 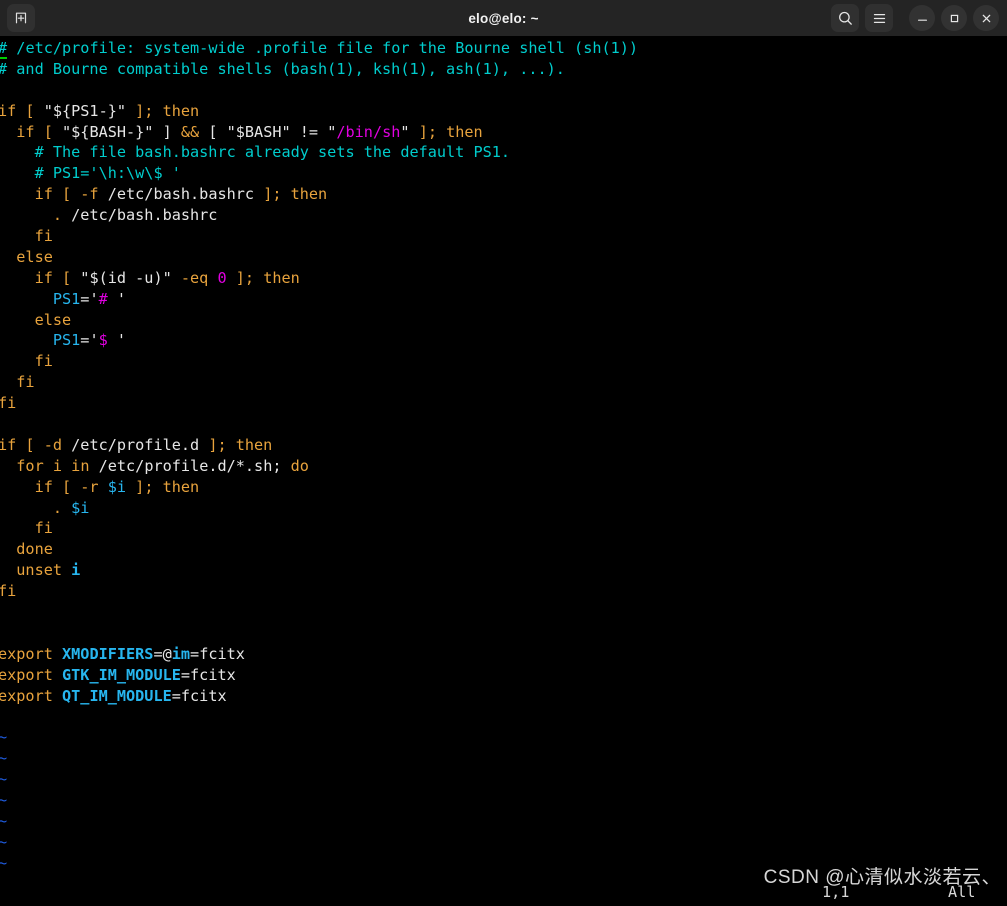 What do you see at coordinates (503, 570) in the screenshot?
I see `terminal-line: unset i` at bounding box center [503, 570].